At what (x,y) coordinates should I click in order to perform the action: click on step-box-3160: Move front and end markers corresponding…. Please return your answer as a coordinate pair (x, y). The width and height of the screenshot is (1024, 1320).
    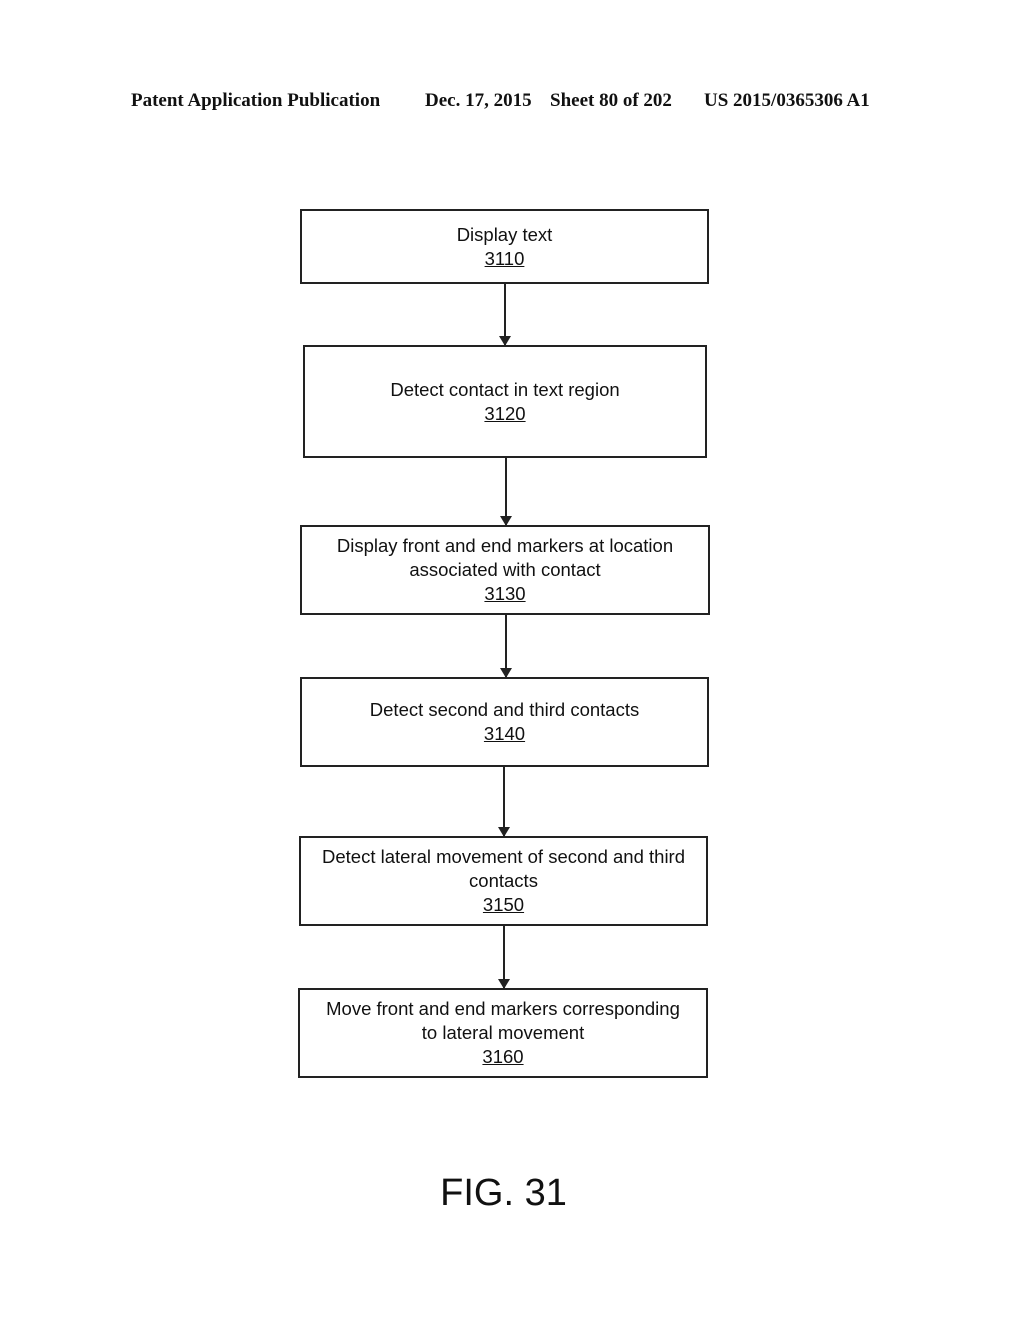
    Looking at the image, I should click on (503, 1033).